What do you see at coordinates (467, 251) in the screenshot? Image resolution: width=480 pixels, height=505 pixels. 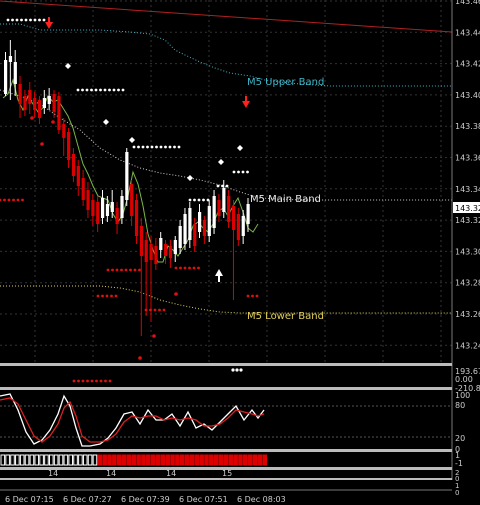 I see `price-axis-label: 143.30` at bounding box center [467, 251].